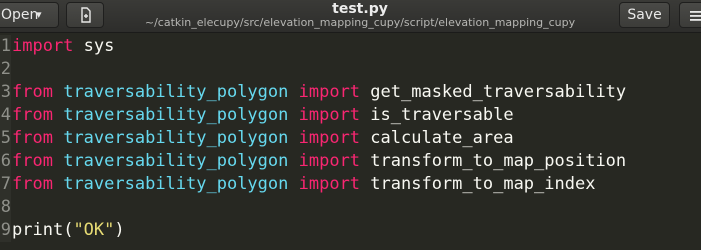 This screenshot has width=701, height=250. What do you see at coordinates (350, 230) in the screenshot?
I see `code-line: 9 print("OK")` at bounding box center [350, 230].